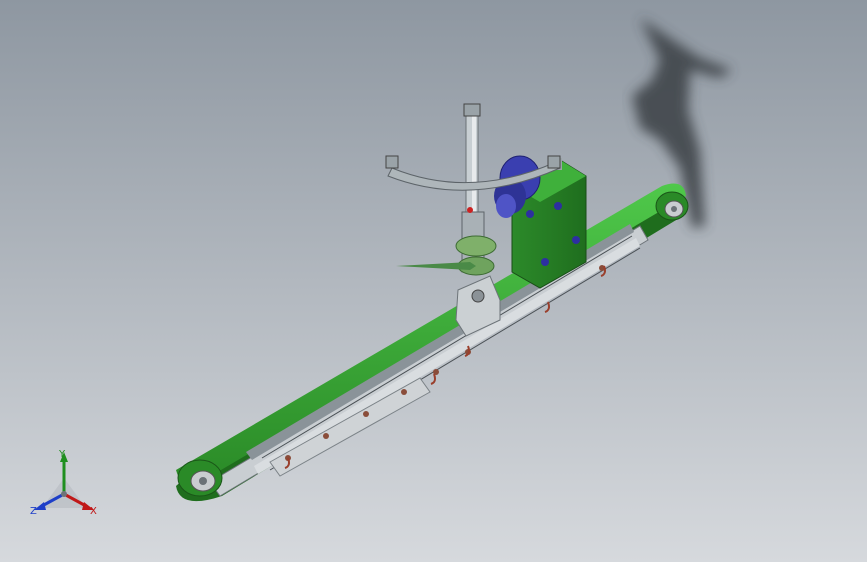 Image resolution: width=867 pixels, height=562 pixels. What do you see at coordinates (62, 454) in the screenshot?
I see `y-axis-label: Y` at bounding box center [62, 454].